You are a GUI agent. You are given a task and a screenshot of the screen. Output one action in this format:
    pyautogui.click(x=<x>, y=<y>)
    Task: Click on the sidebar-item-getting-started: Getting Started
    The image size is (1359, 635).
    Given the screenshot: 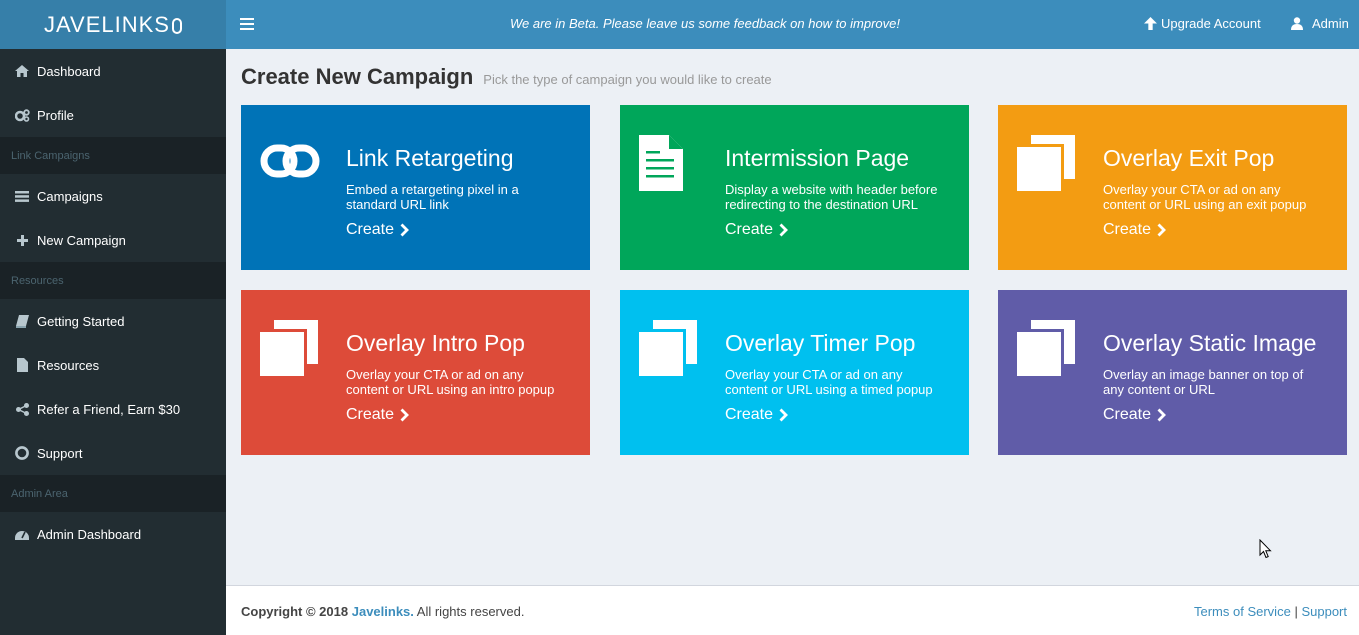 What is the action you would take?
    pyautogui.click(x=113, y=321)
    